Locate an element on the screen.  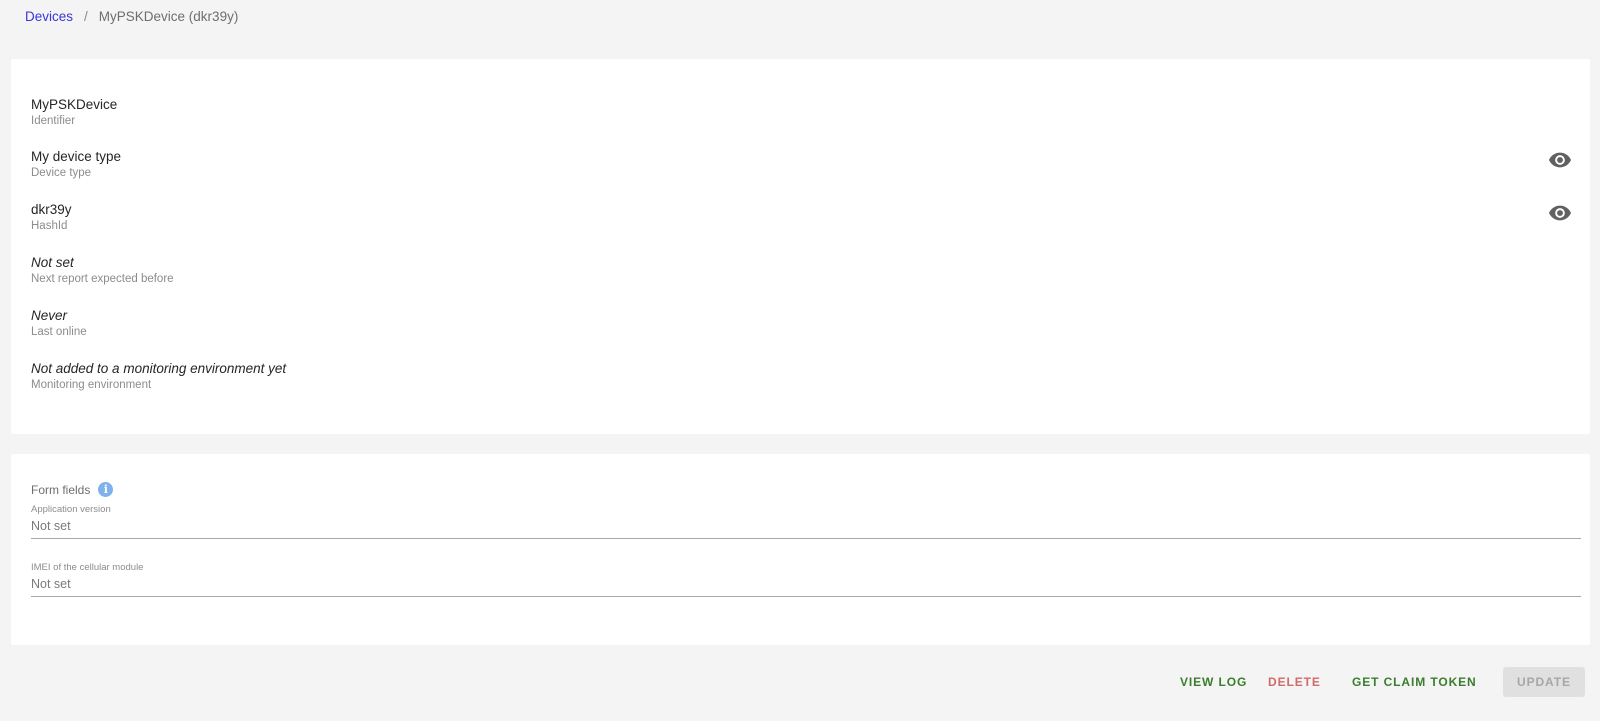
identifier-label: Identifier is located at coordinates (53, 121).